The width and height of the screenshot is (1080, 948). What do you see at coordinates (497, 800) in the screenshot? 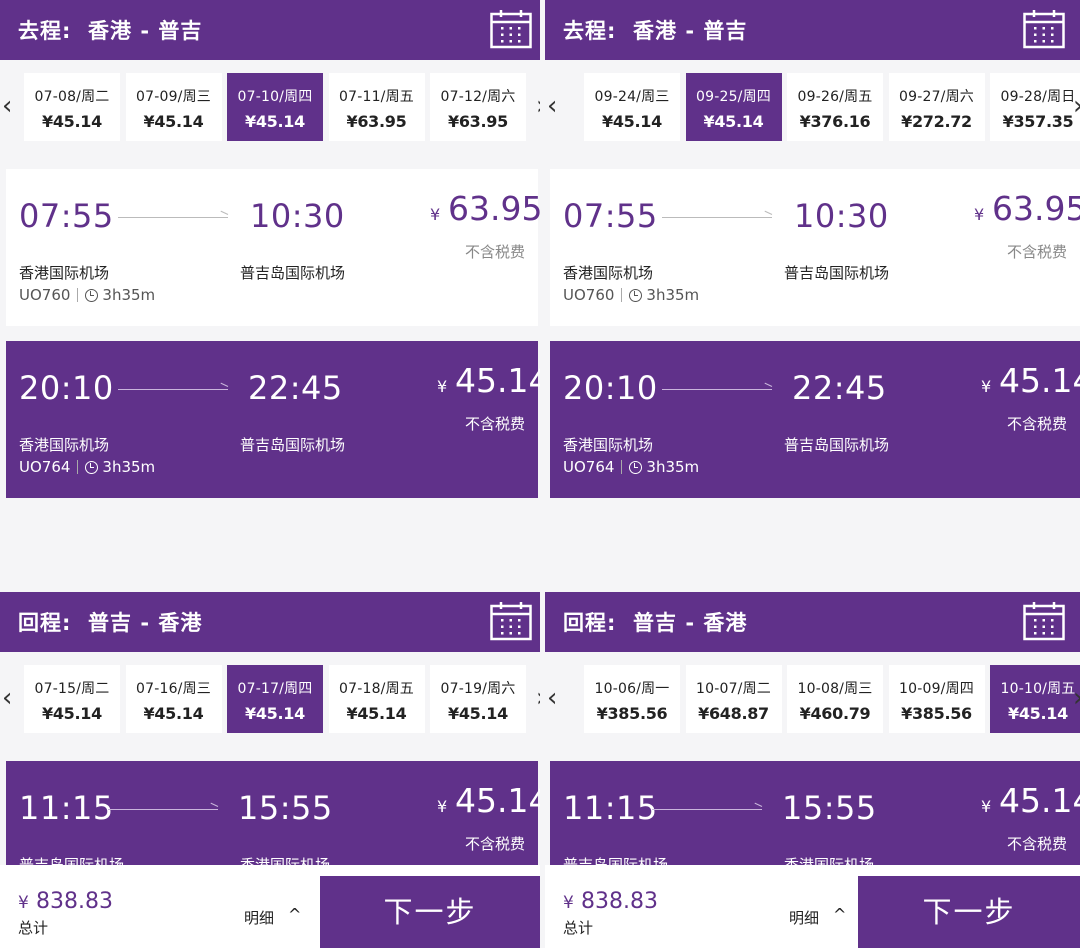
I see `flight-price: 45.14` at bounding box center [497, 800].